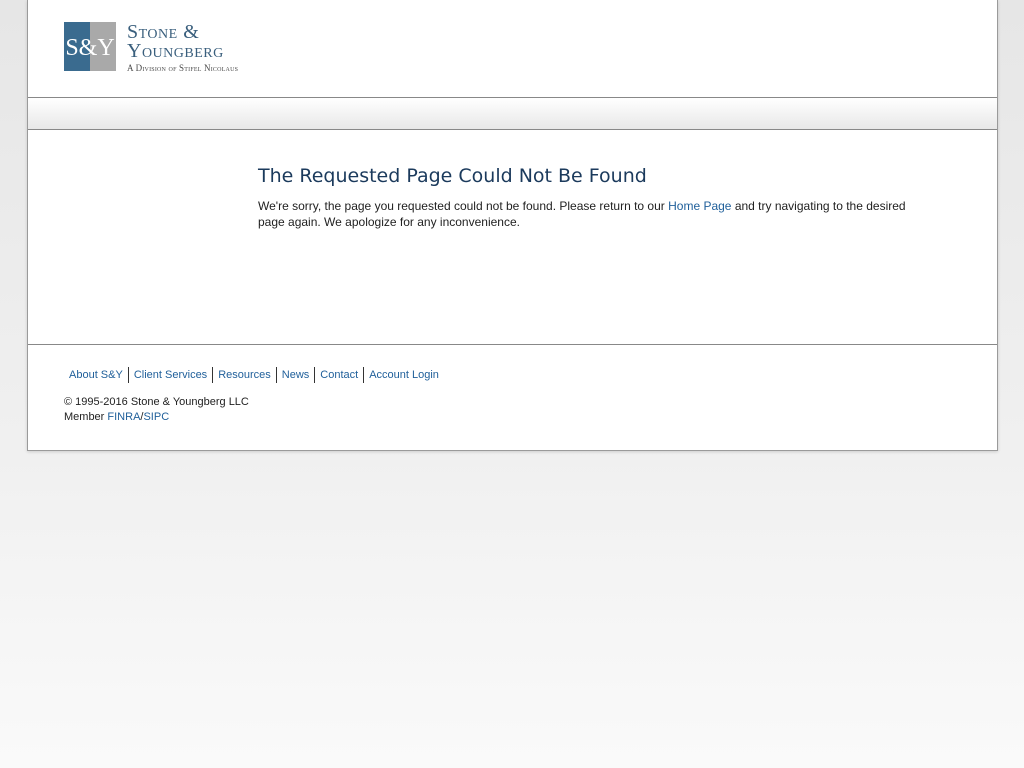 The height and width of the screenshot is (768, 1024). I want to click on sipc-link: SIPC, so click(156, 417).